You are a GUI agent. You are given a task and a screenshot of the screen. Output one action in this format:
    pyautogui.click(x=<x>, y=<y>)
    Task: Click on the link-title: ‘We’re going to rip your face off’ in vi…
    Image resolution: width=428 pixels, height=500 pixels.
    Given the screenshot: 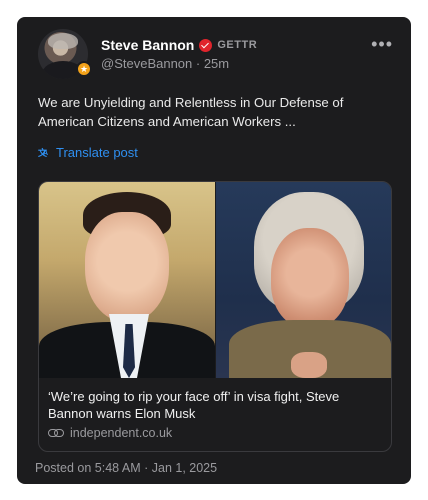 What is the action you would take?
    pyautogui.click(x=213, y=405)
    